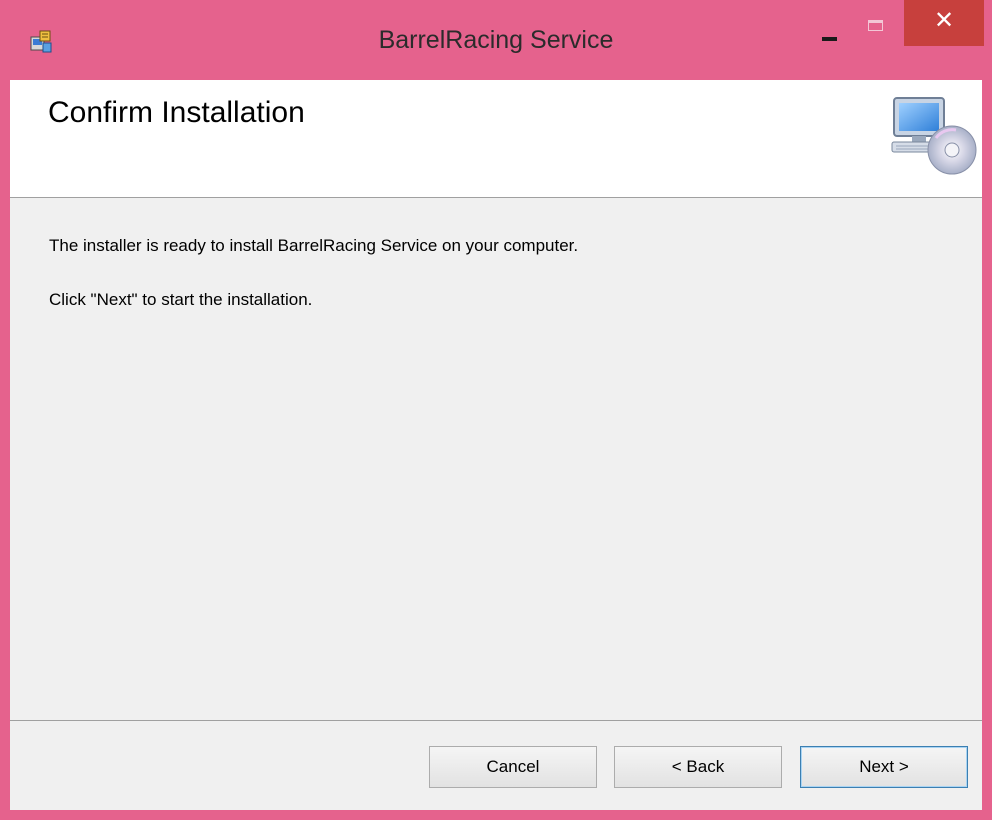  I want to click on title-bar: BarrelRacing Service ✕, so click(496, 40).